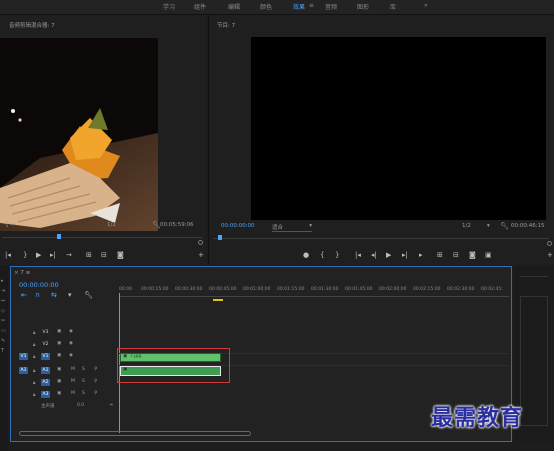  Describe the element at coordinates (10, 224) in the screenshot. I see `marker-in-icon: { ↔` at that location.